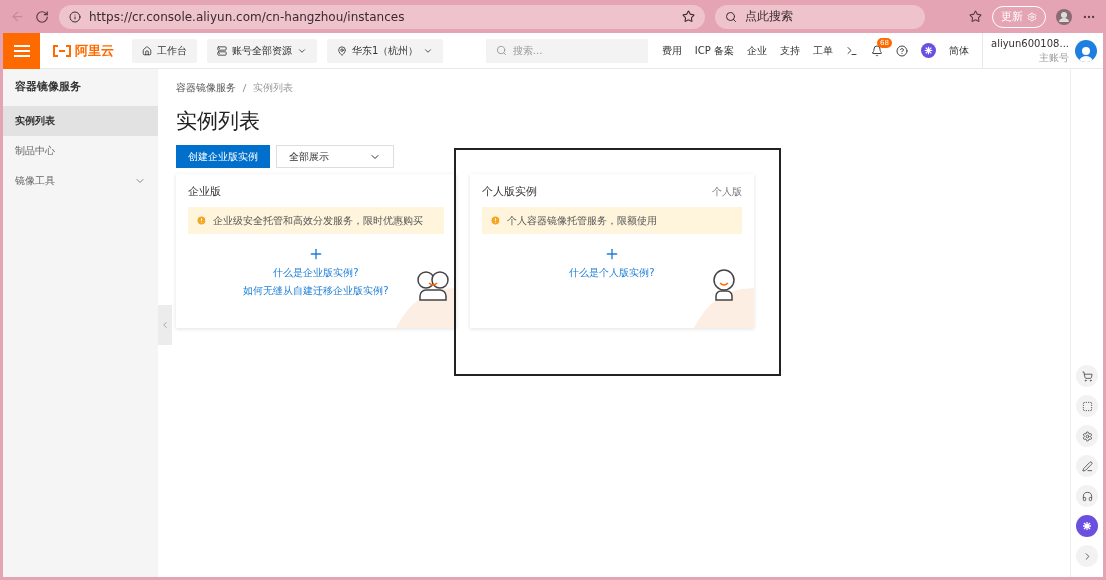 The width and height of the screenshot is (1106, 580). Describe the element at coordinates (790, 50) in the screenshot. I see `header-link: 支持` at that location.